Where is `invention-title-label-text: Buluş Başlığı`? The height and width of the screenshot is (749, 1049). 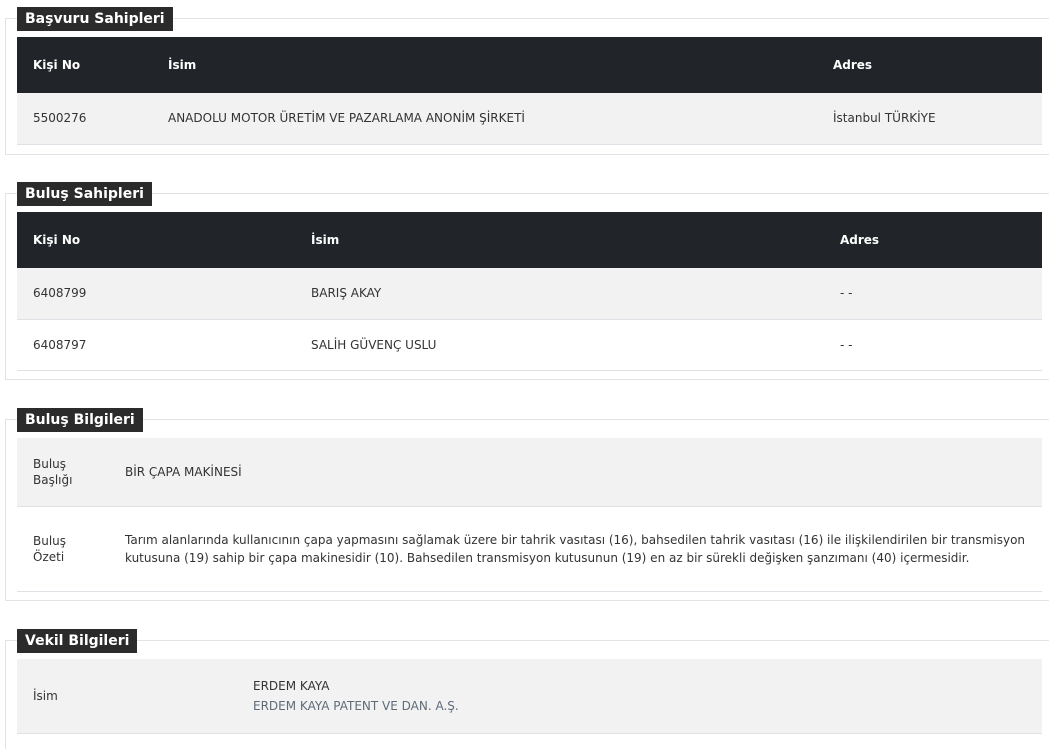 invention-title-label-text: Buluş Başlığı is located at coordinates (53, 471).